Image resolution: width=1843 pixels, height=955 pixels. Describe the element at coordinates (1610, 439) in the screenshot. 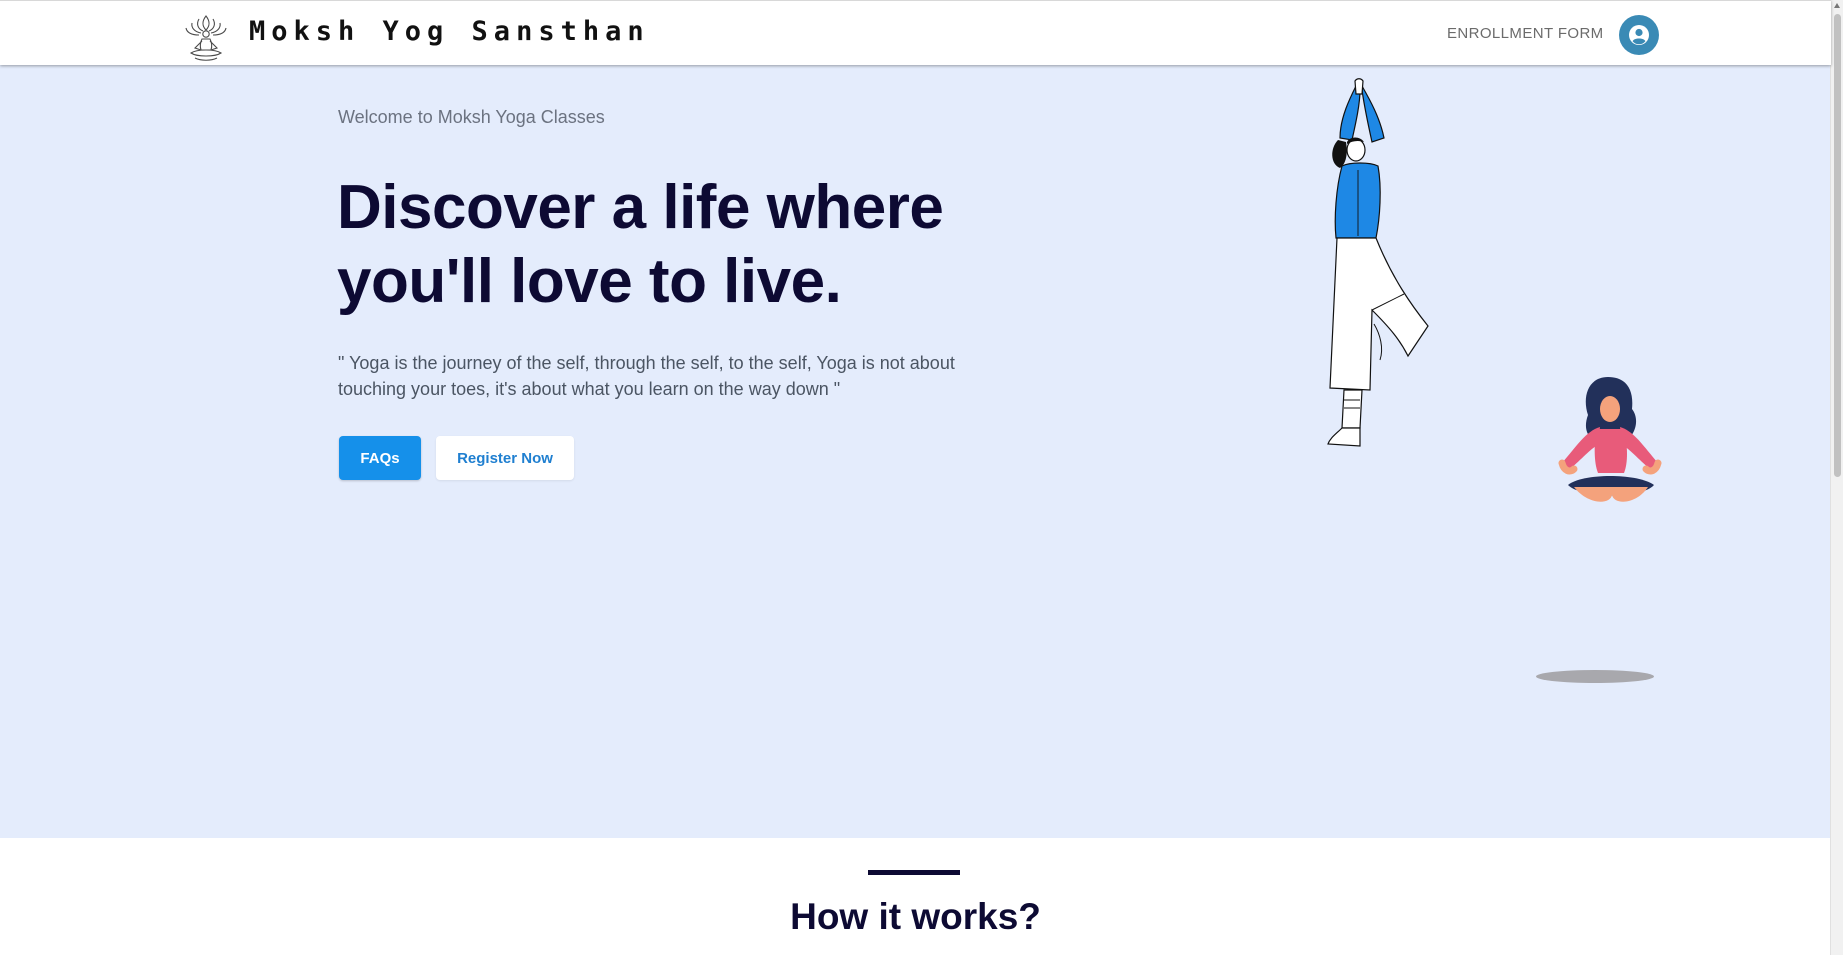

I see `meditation-pose-illustration` at that location.